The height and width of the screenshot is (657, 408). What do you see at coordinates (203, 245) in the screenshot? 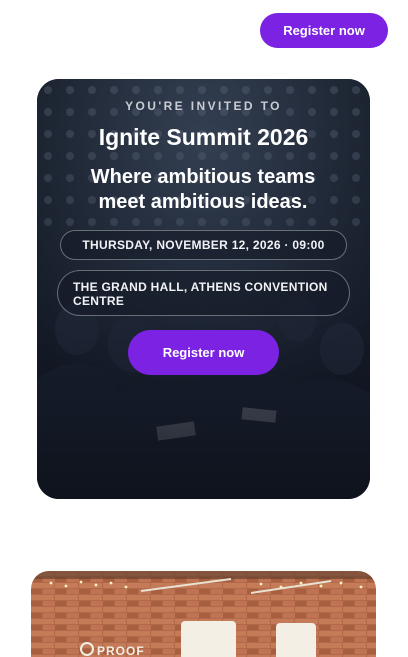
I see `event-date-pill: THURSDAY, NOVEMBER 12, 2026 · 09:00` at bounding box center [203, 245].